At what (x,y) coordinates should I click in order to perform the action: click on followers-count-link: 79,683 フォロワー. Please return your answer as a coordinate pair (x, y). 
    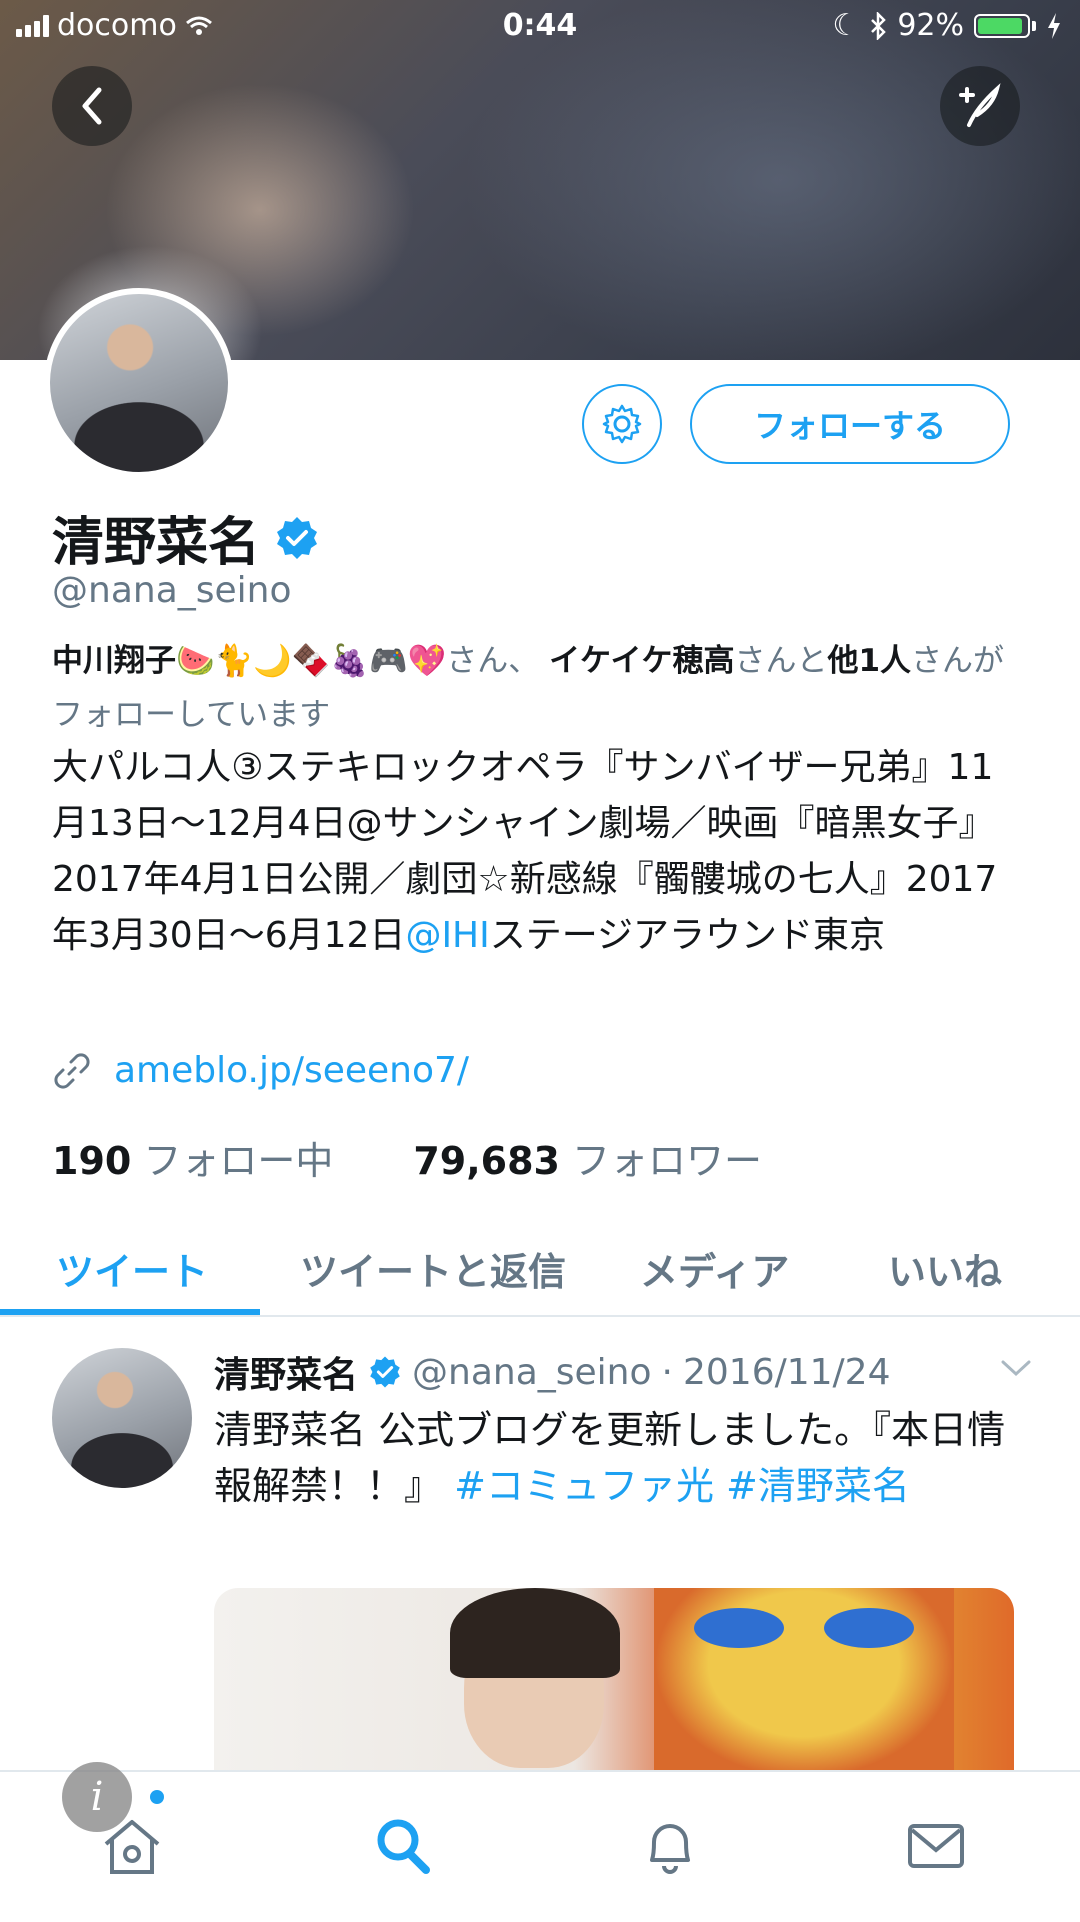
    Looking at the image, I should click on (587, 1157).